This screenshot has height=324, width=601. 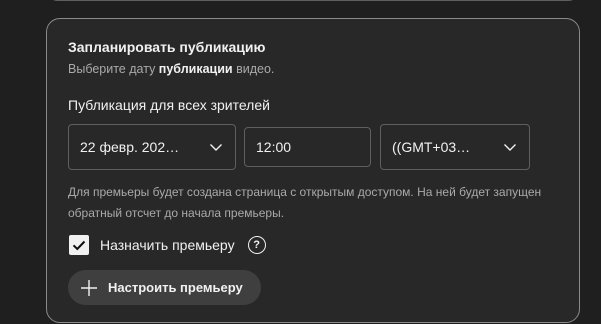 What do you see at coordinates (307, 147) in the screenshot?
I see `time-input: 12:00` at bounding box center [307, 147].